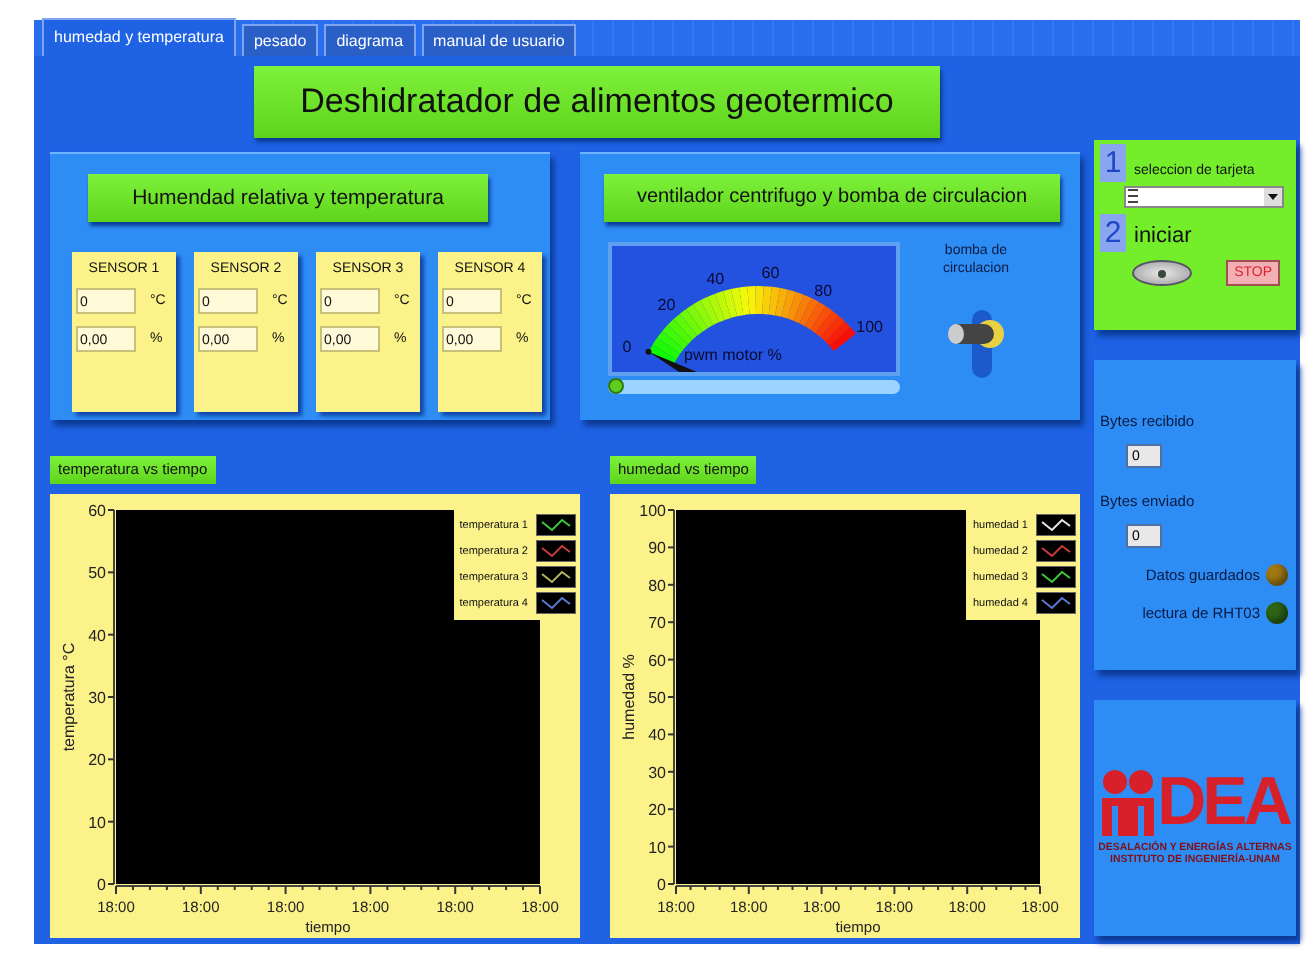 The image size is (1316, 960). What do you see at coordinates (1273, 197) in the screenshot?
I see `caret-icon` at bounding box center [1273, 197].